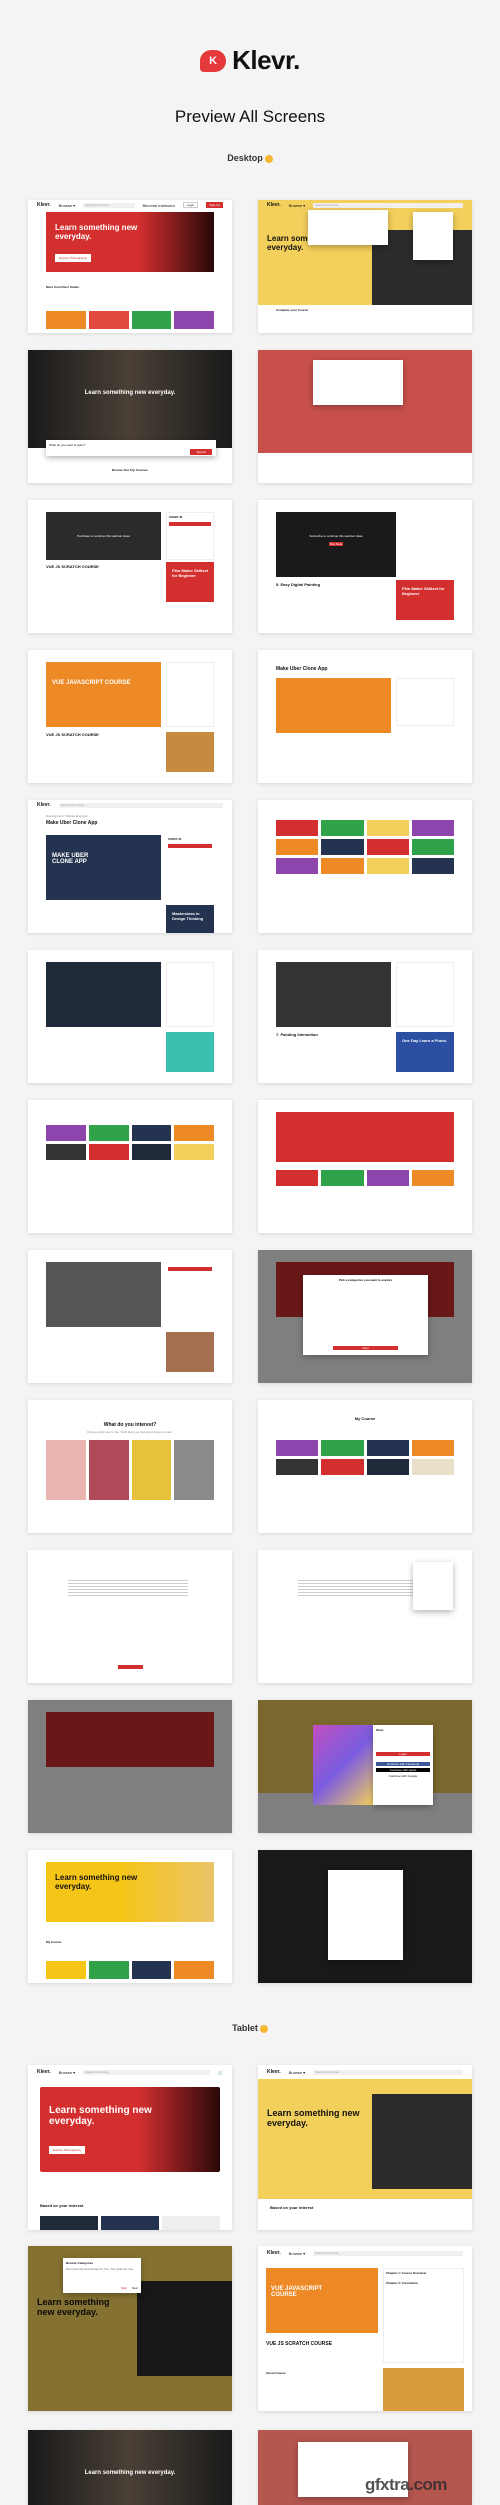 This screenshot has width=500, height=2505. Describe the element at coordinates (128, 1589) in the screenshot. I see `settings-form` at that location.